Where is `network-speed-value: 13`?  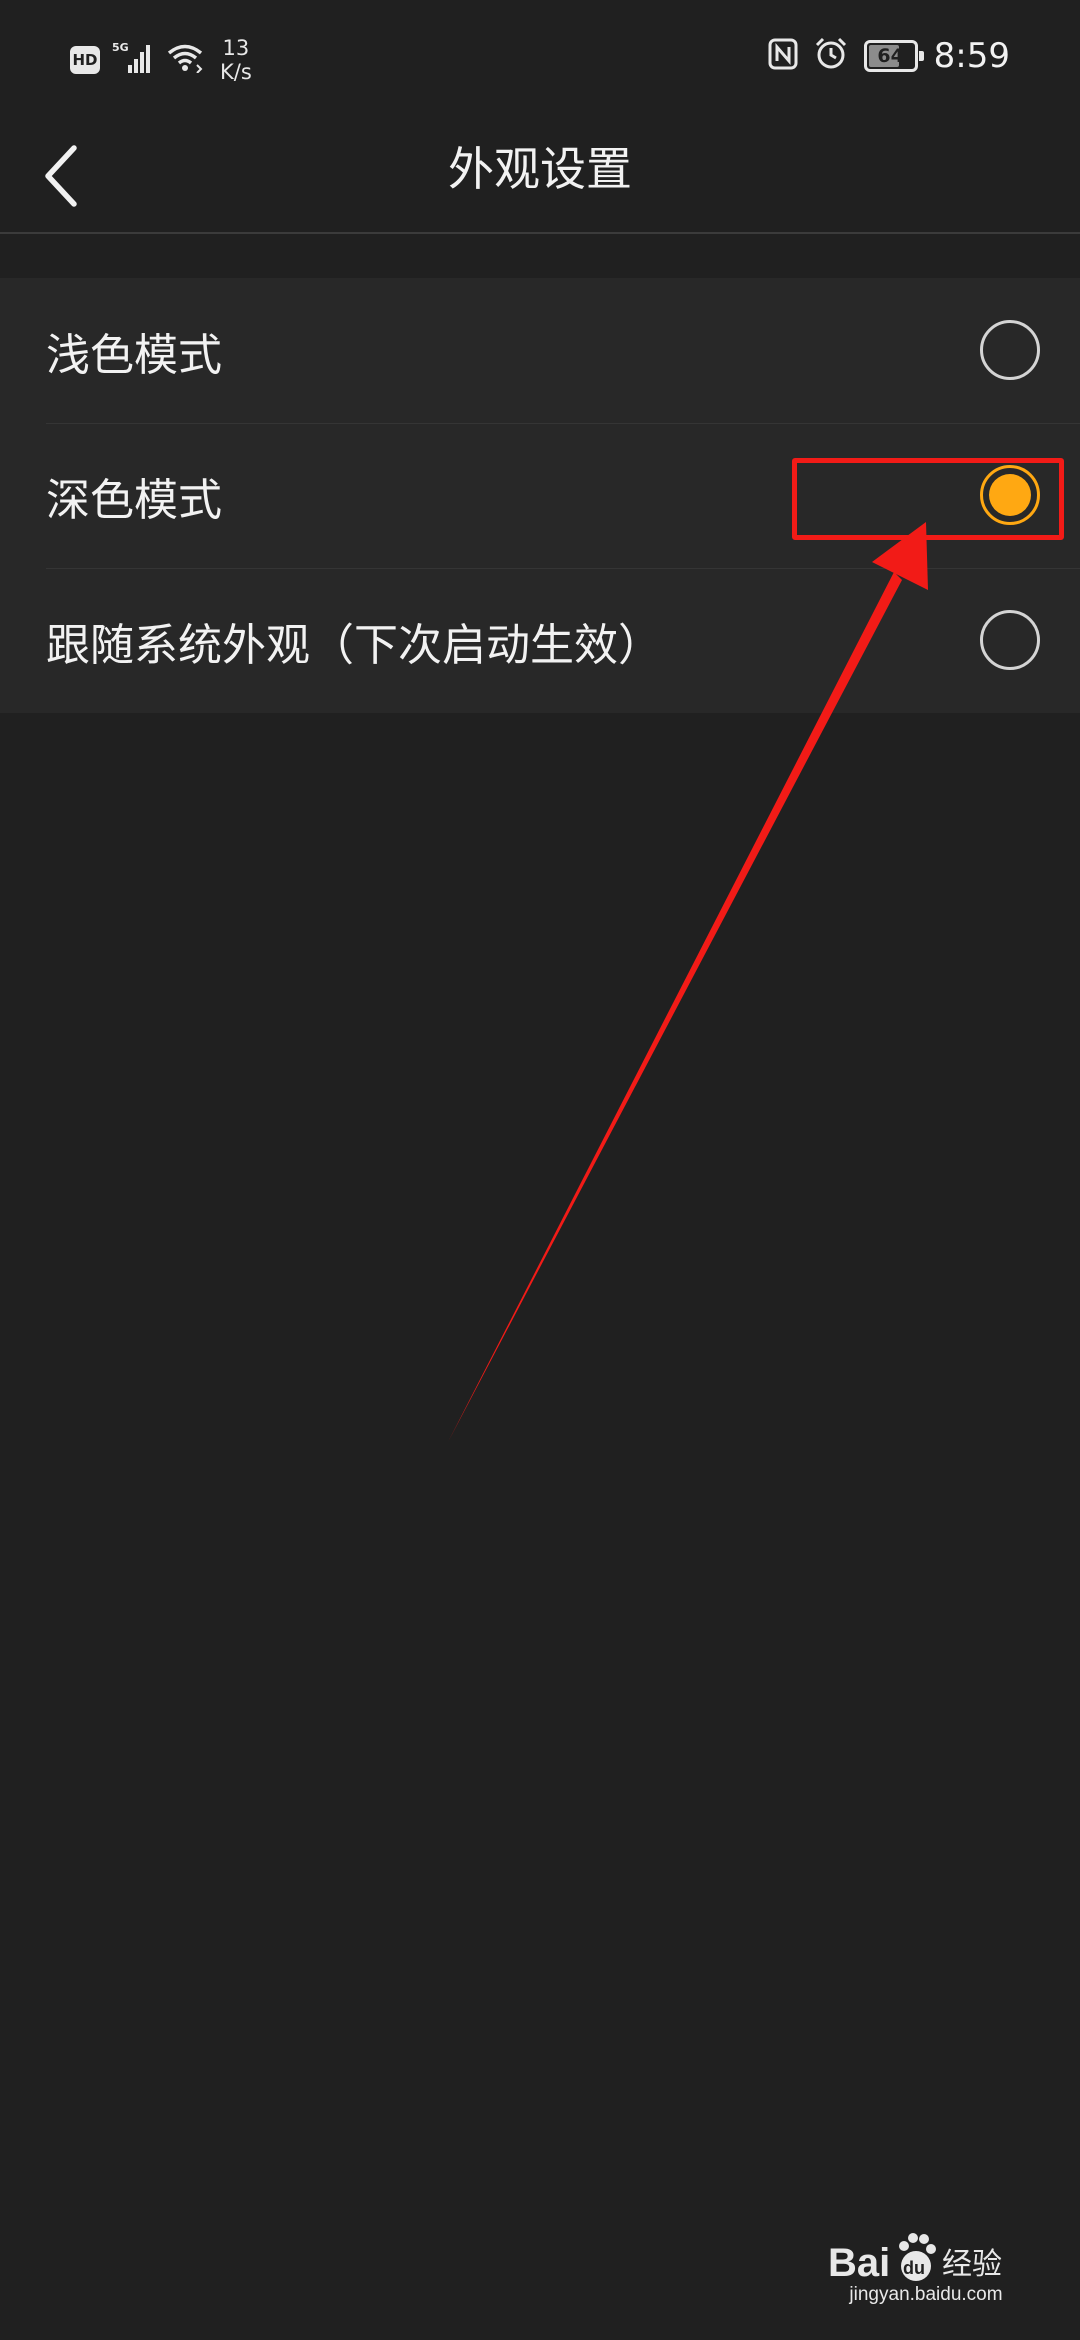
network-speed-value: 13 is located at coordinates (236, 48).